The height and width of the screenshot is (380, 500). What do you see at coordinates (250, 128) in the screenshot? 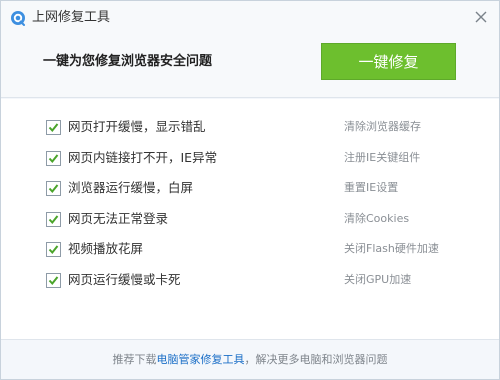
I see `list-item: 网页打开缓慢，显示错乱 清除浏览器缓存` at bounding box center [250, 128].